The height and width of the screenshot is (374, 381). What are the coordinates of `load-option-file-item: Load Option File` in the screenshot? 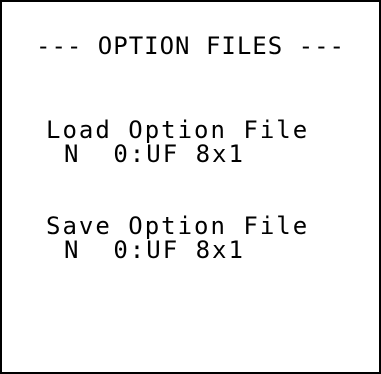 It's located at (177, 130).